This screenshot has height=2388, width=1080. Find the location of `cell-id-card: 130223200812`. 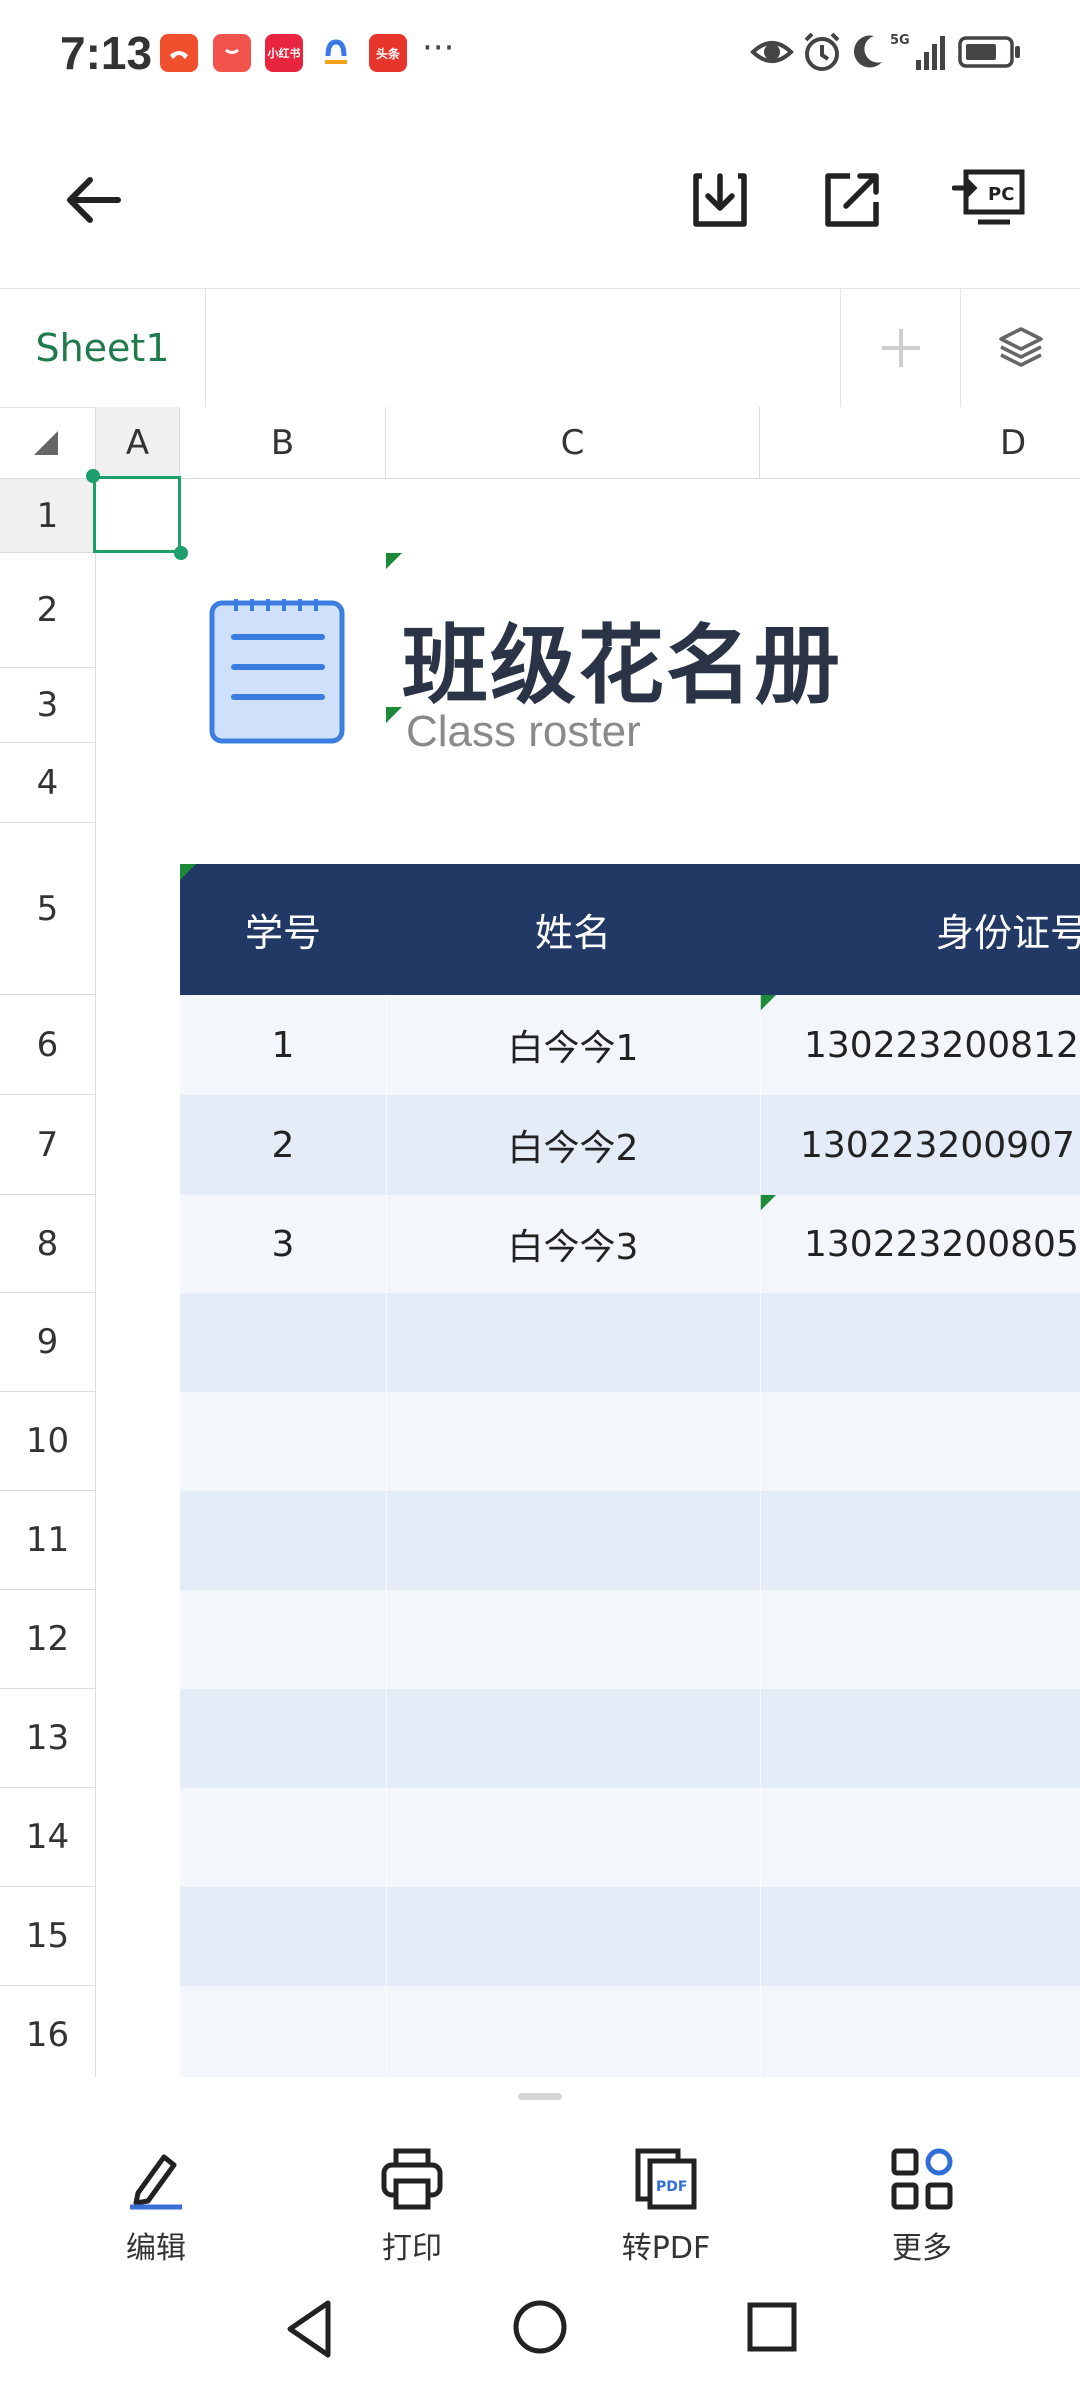

cell-id-card: 130223200812 is located at coordinates (920, 1045).